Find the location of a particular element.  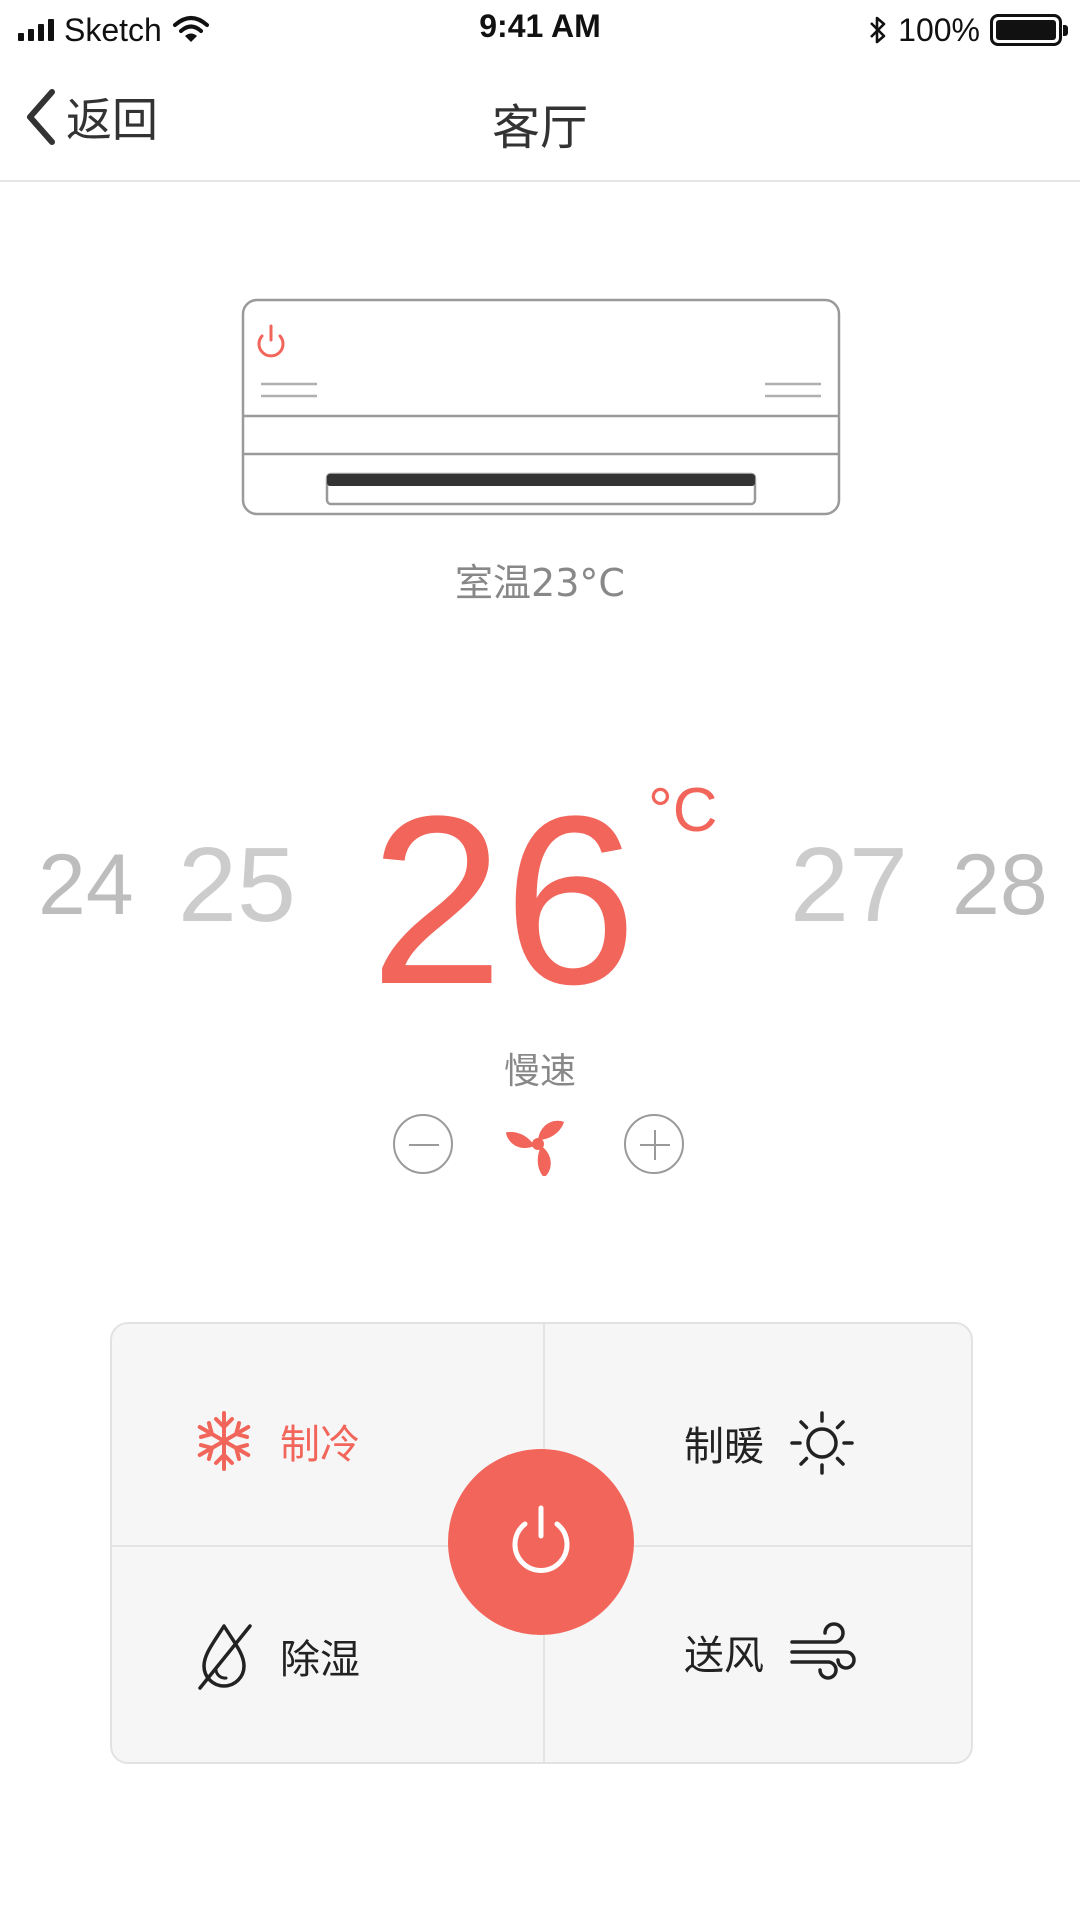

battery-percent: 100% is located at coordinates (939, 29).